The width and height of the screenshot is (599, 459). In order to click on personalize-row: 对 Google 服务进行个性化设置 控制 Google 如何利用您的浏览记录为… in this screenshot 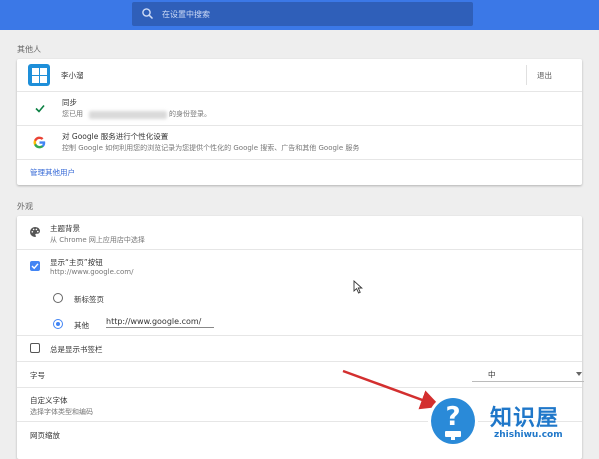, I will do `click(299, 142)`.